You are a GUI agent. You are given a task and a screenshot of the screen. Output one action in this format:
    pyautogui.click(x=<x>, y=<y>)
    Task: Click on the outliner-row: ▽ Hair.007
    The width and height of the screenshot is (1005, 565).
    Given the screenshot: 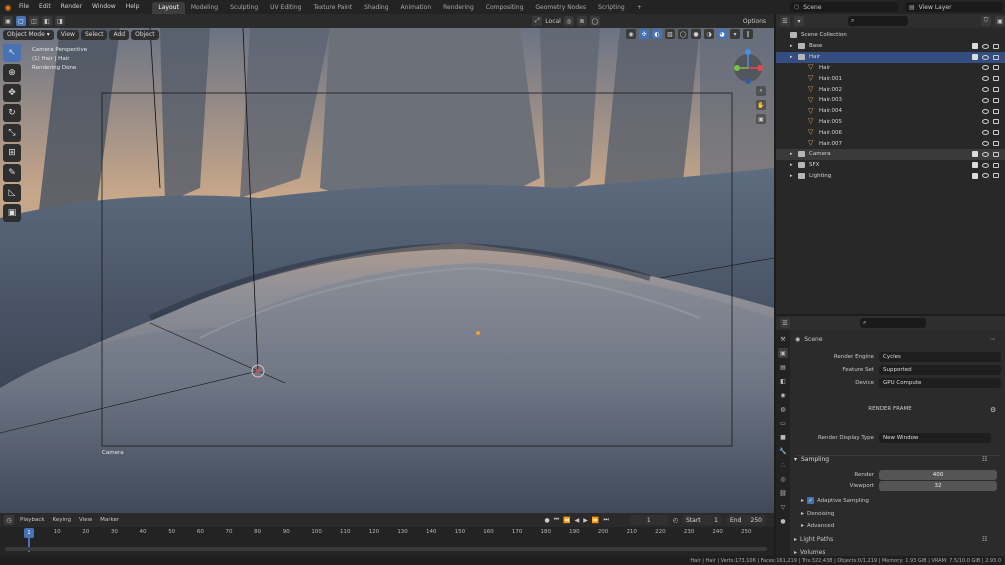 What is the action you would take?
    pyautogui.click(x=890, y=143)
    